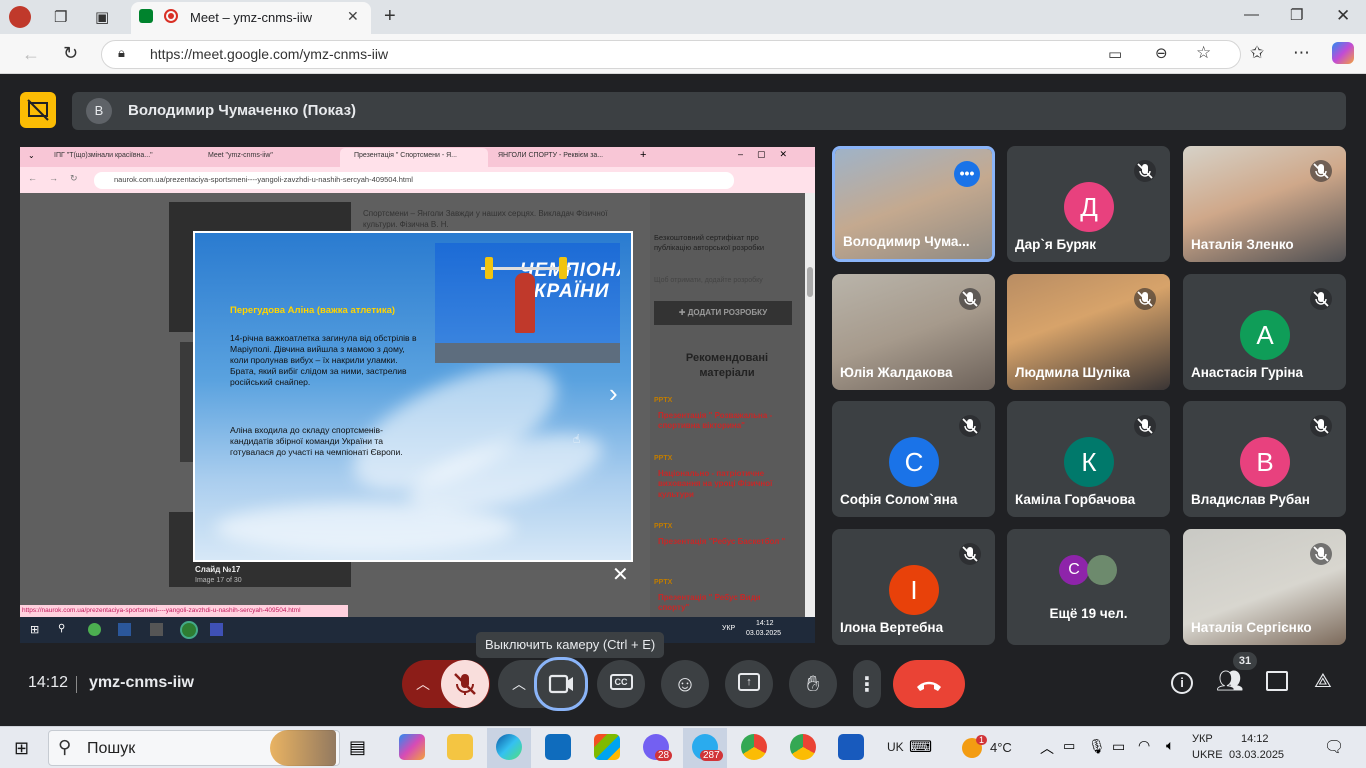 The image size is (1366, 768). I want to click on store-icon, so click(607, 747).